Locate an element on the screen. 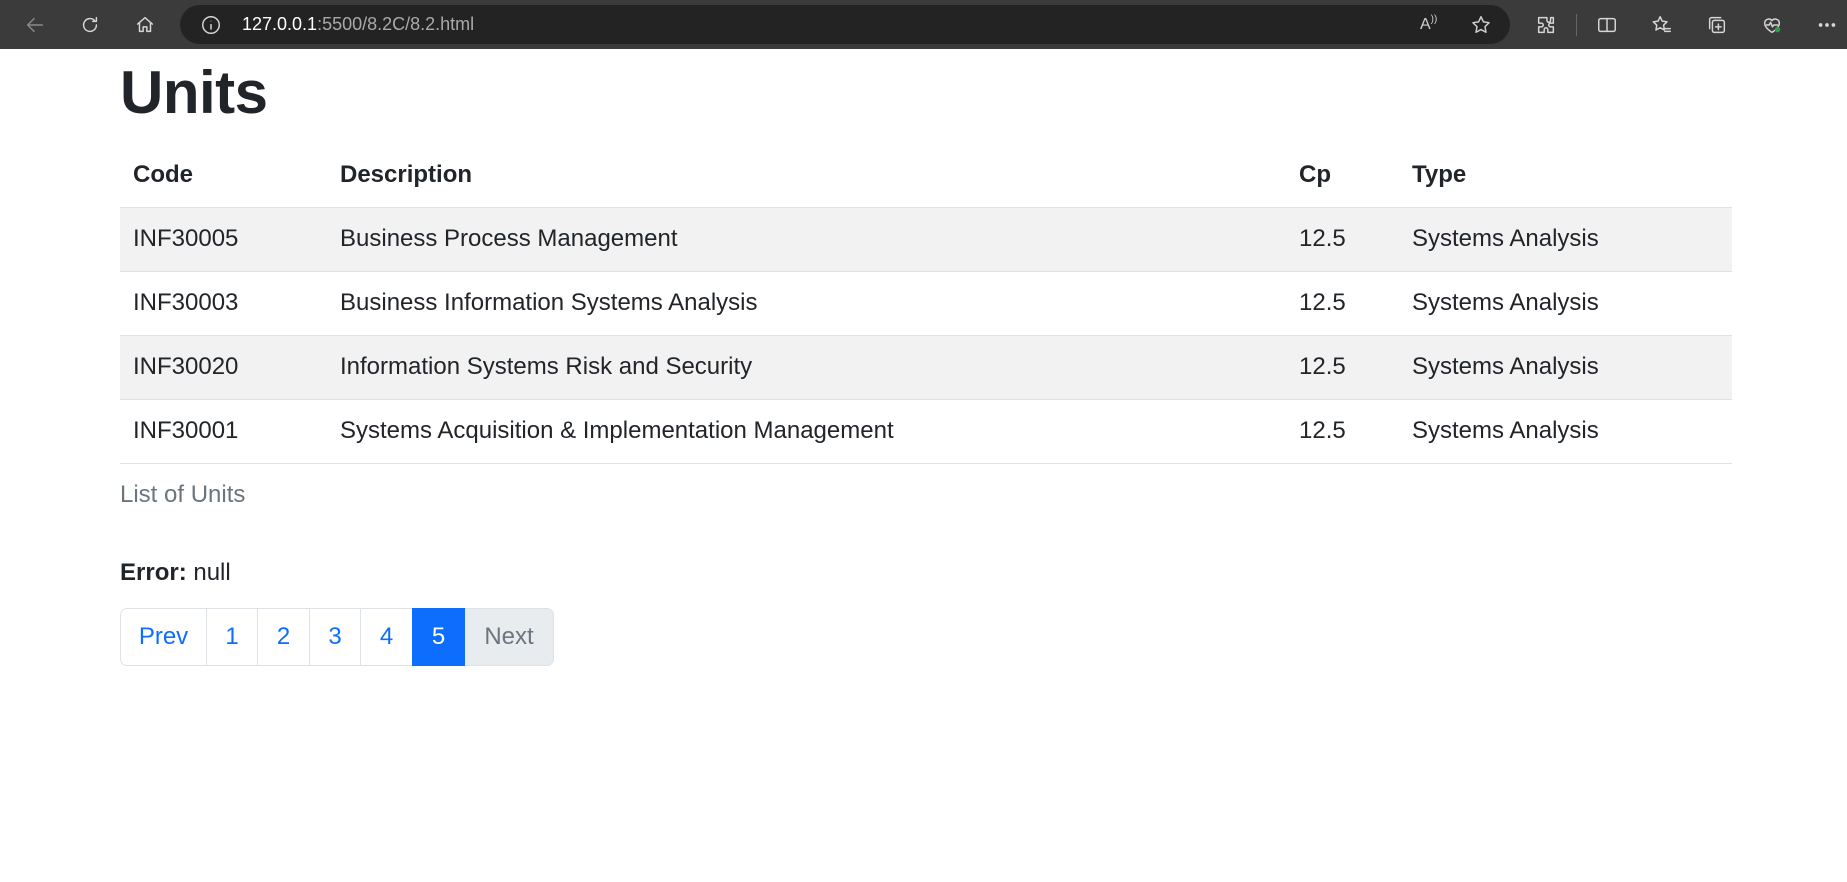 This screenshot has width=1847, height=882. next-page-button: Next is located at coordinates (509, 636).